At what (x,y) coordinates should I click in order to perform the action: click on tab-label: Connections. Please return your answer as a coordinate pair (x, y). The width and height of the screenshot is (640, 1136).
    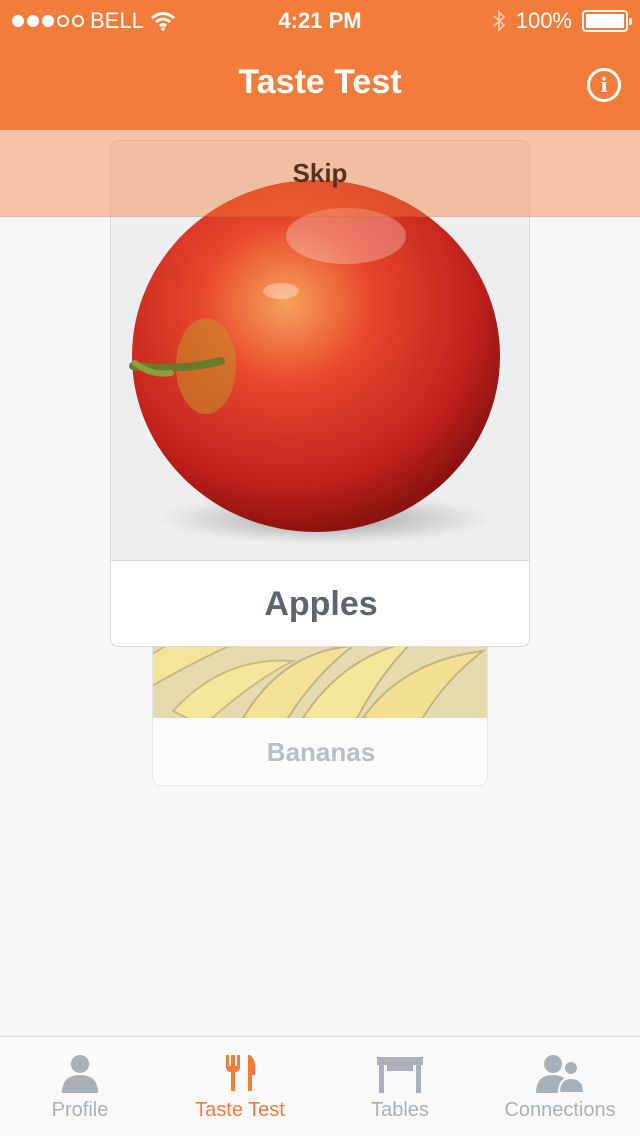
    Looking at the image, I should click on (560, 1110).